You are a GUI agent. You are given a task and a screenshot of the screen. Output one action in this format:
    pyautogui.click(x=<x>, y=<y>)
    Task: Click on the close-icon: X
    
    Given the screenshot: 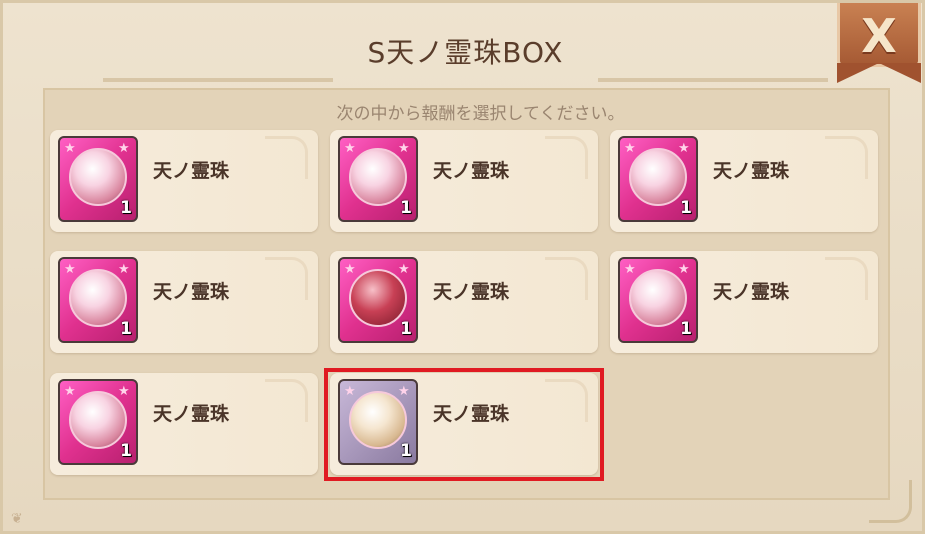 What is the action you would take?
    pyautogui.click(x=879, y=36)
    